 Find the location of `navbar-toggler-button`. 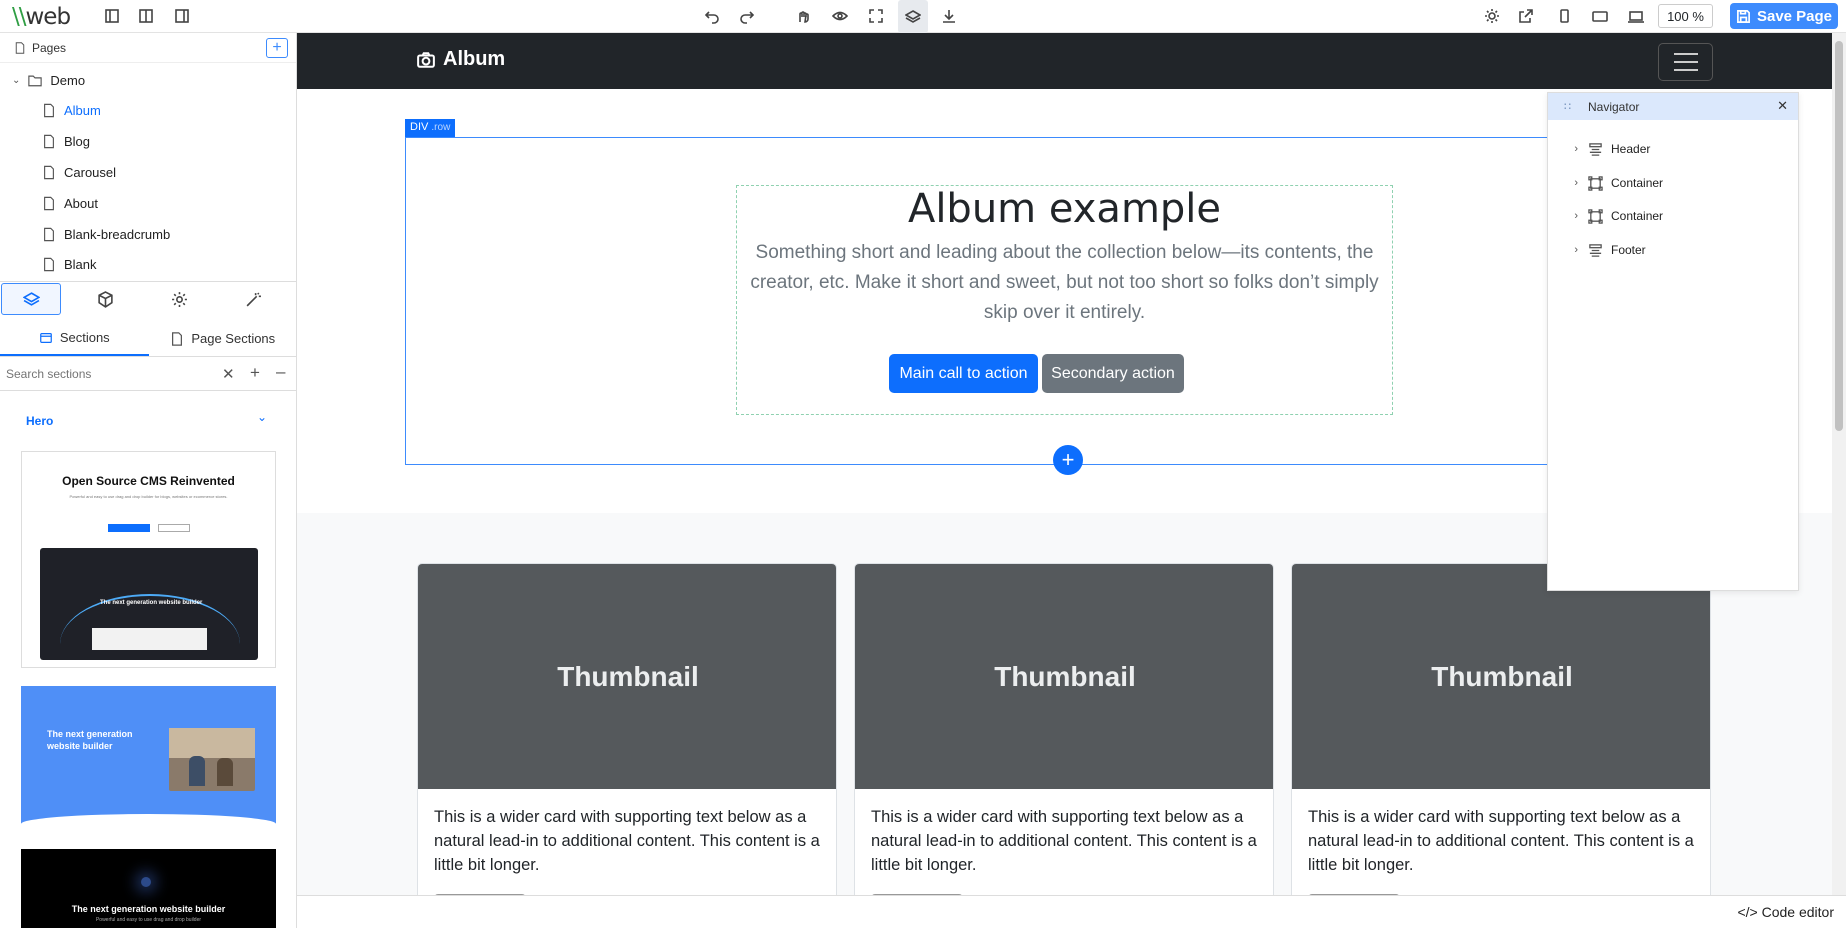

navbar-toggler-button is located at coordinates (1685, 62).